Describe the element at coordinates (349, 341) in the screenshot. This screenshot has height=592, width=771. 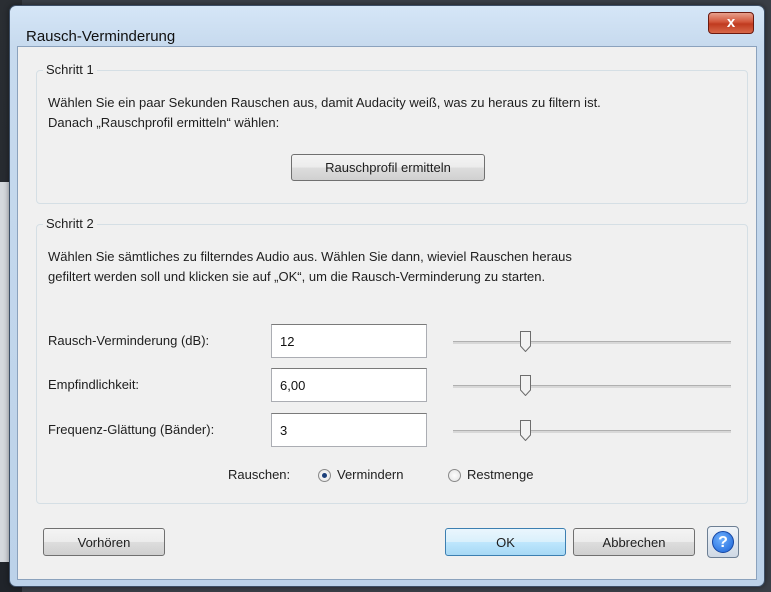
I see `noise-reduction-input` at that location.